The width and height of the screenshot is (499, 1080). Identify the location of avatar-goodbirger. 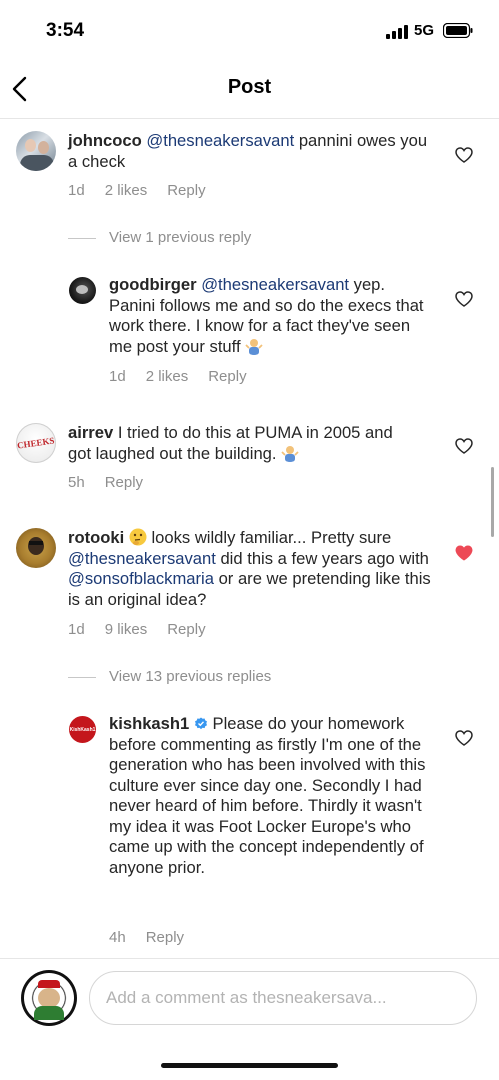
(82, 290).